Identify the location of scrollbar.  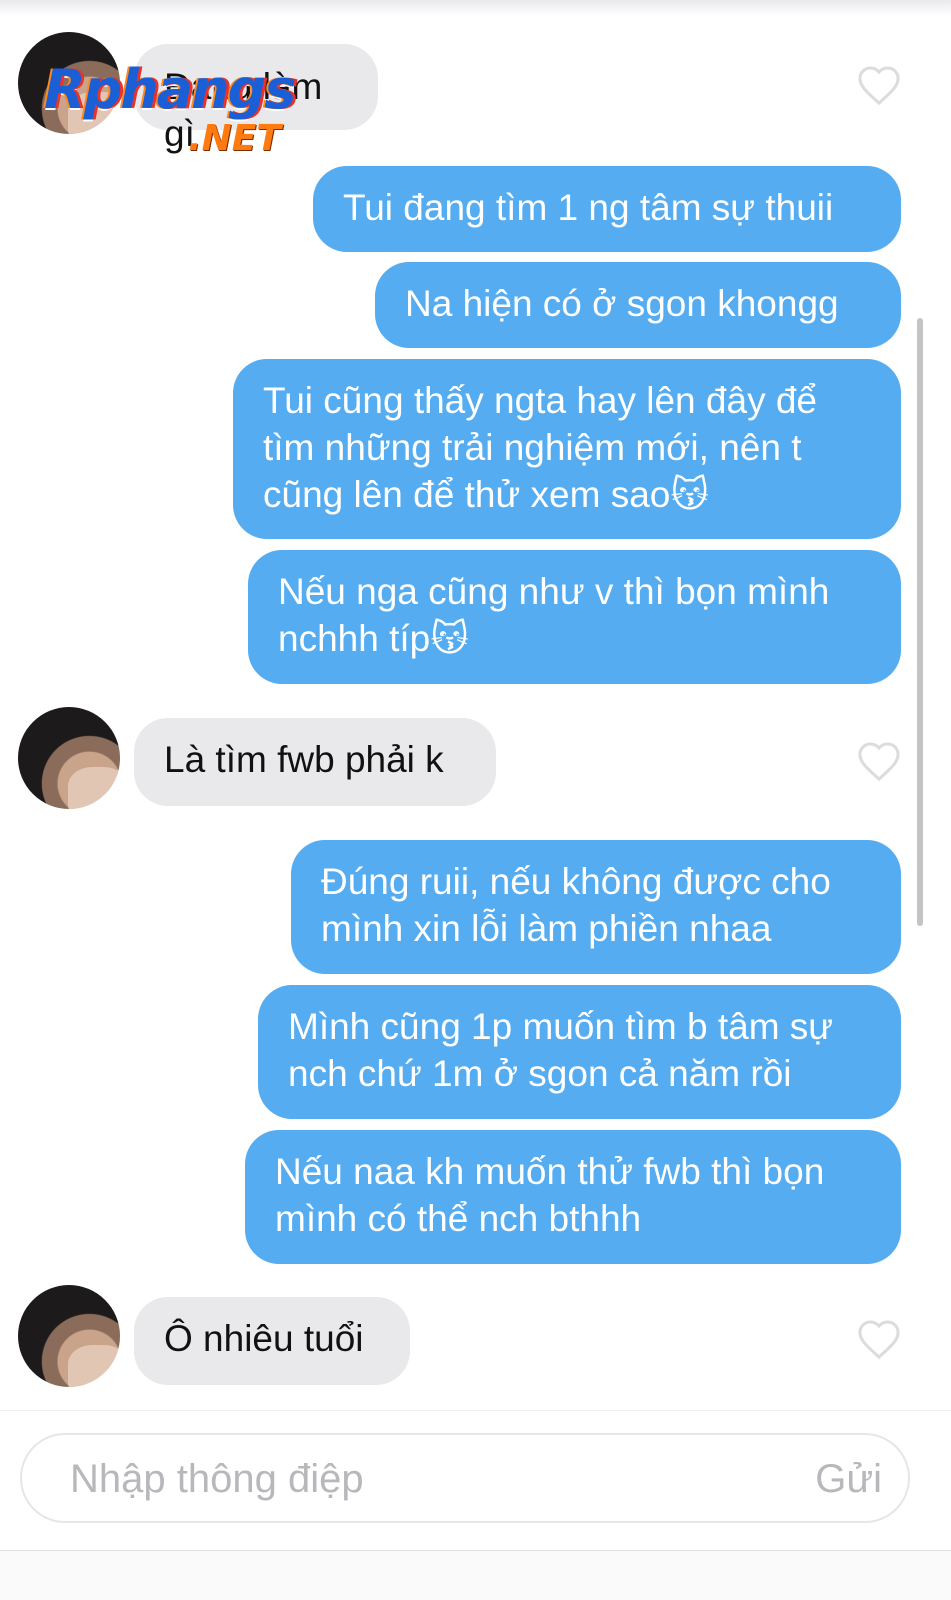
(920, 622).